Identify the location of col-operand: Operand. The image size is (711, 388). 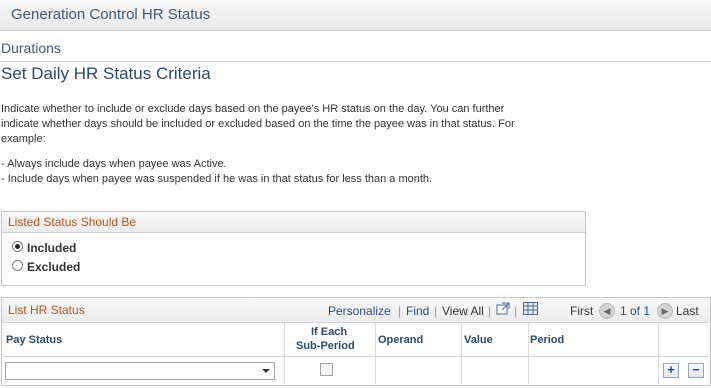
(419, 339).